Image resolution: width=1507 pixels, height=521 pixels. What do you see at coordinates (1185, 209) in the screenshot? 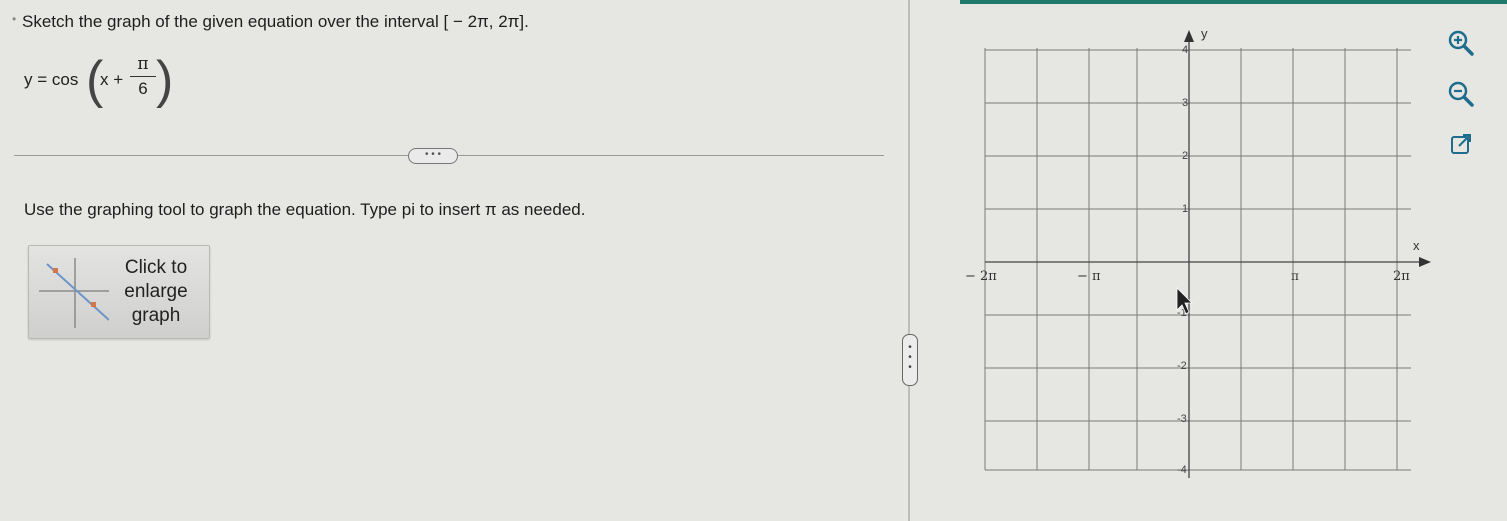
I see `y-tick-label: 1` at bounding box center [1185, 209].